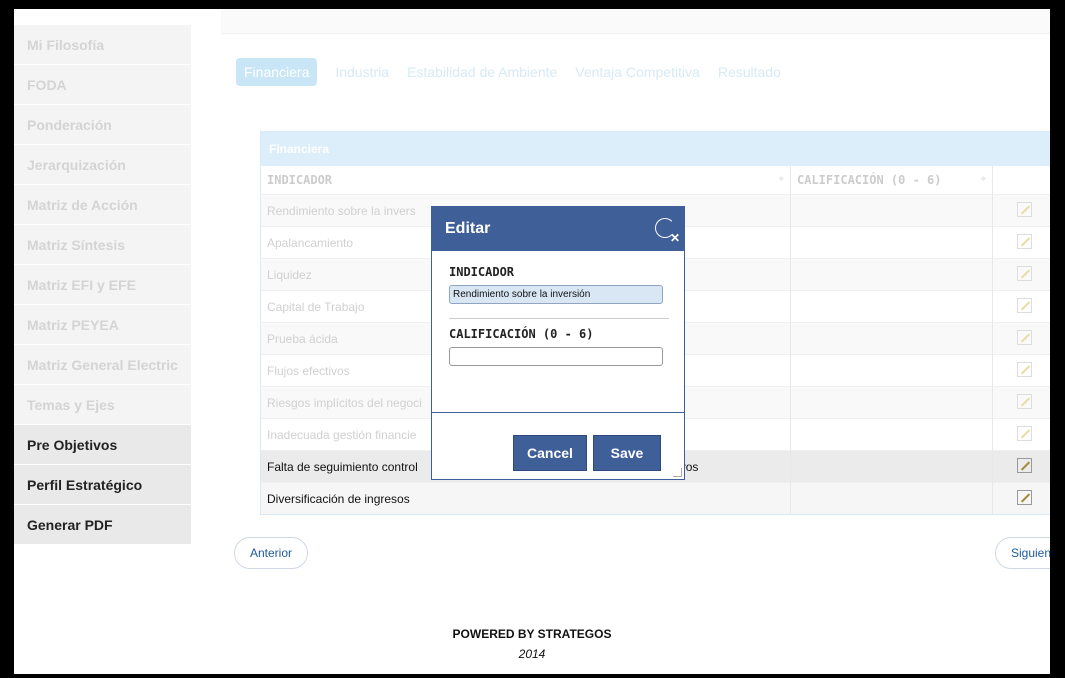  Describe the element at coordinates (550, 453) in the screenshot. I see `cancel-button: Cancel` at that location.